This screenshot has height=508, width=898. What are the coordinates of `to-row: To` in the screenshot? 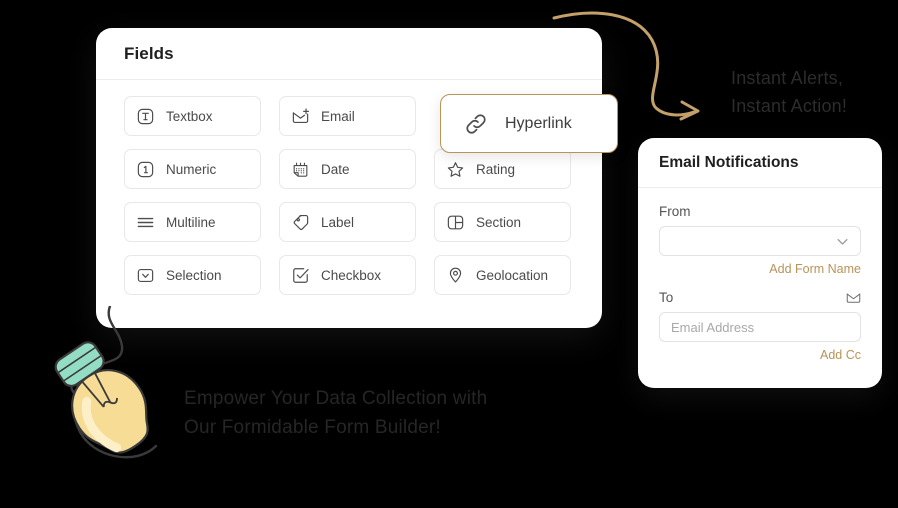 It's located at (760, 297).